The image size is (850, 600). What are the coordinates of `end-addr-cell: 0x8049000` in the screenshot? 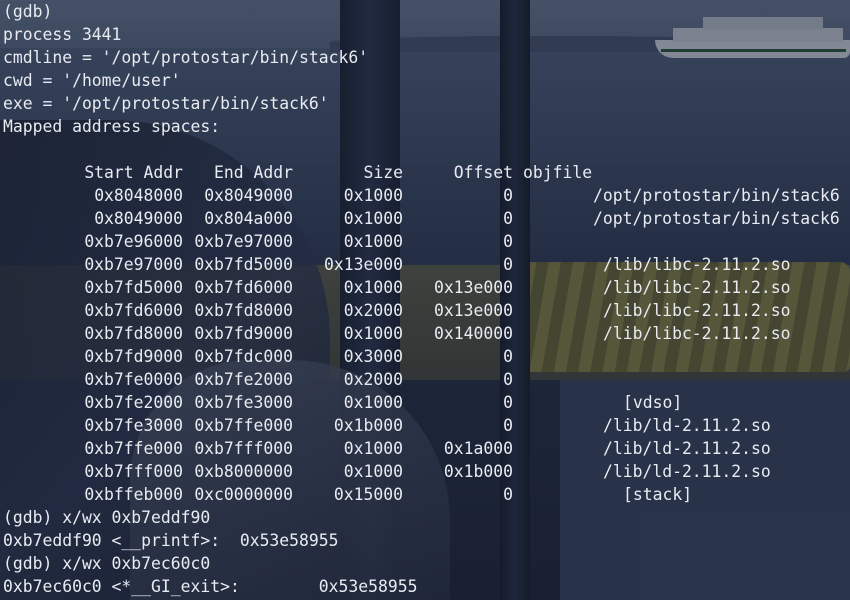 It's located at (248, 195).